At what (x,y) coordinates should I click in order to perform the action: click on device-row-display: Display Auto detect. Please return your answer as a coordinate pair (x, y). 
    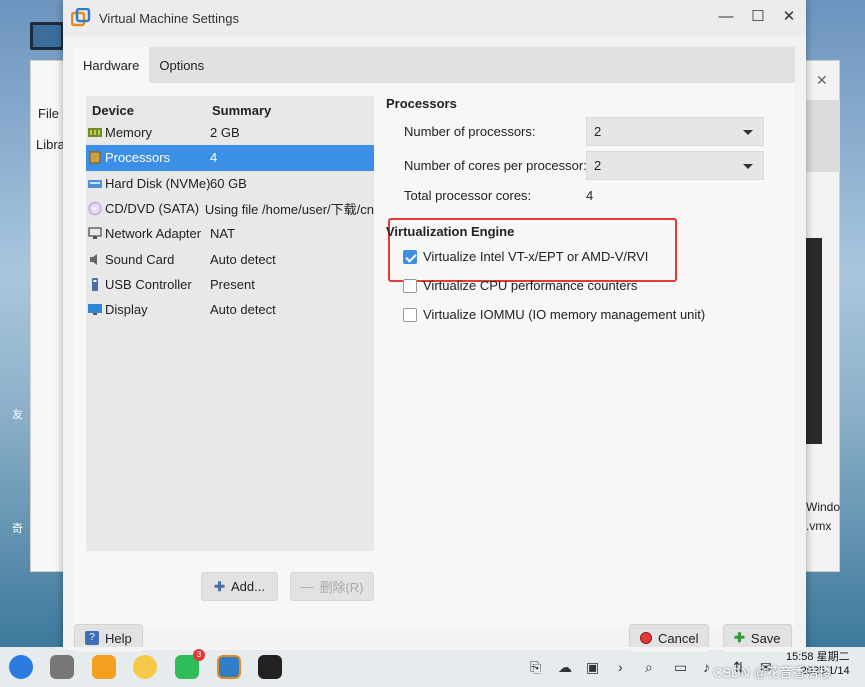
    Looking at the image, I should click on (230, 309).